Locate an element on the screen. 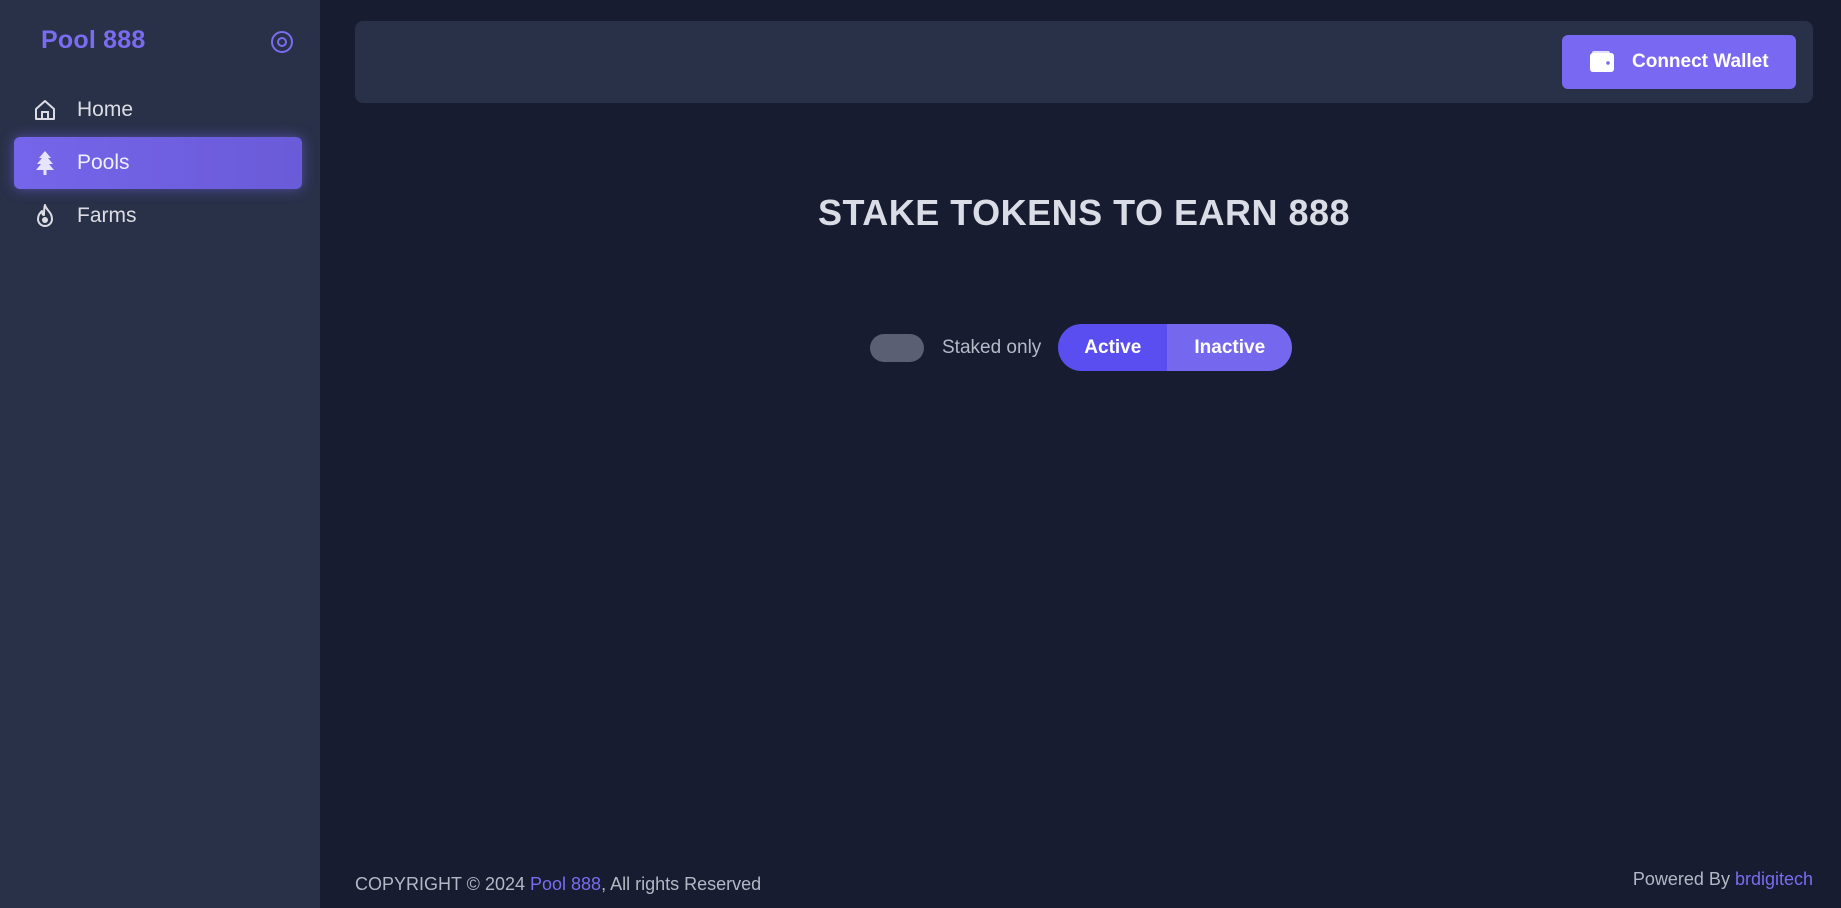 This screenshot has height=908, width=1841. top-bar: Connect Wallet is located at coordinates (1084, 62).